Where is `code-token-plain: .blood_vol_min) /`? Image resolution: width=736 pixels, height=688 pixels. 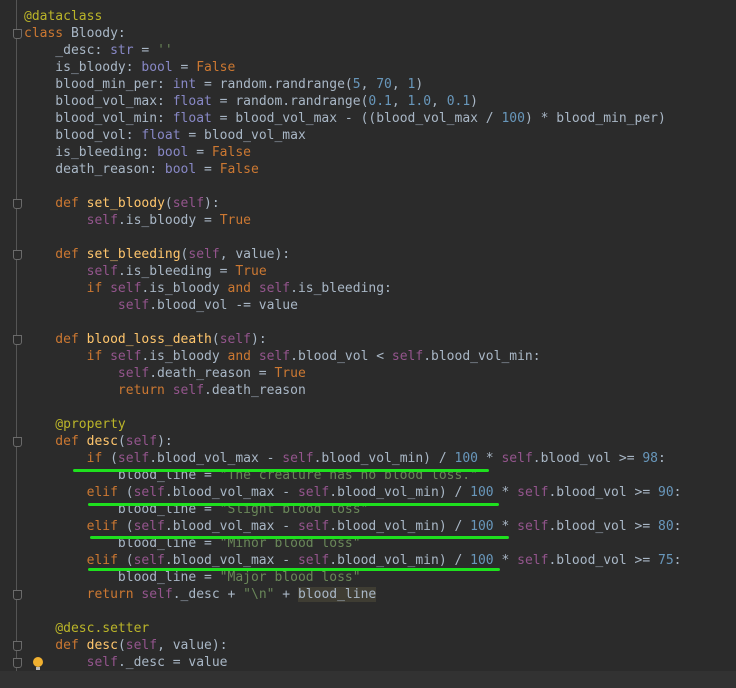
code-token-plain: .blood_vol_min) / is located at coordinates (400, 526).